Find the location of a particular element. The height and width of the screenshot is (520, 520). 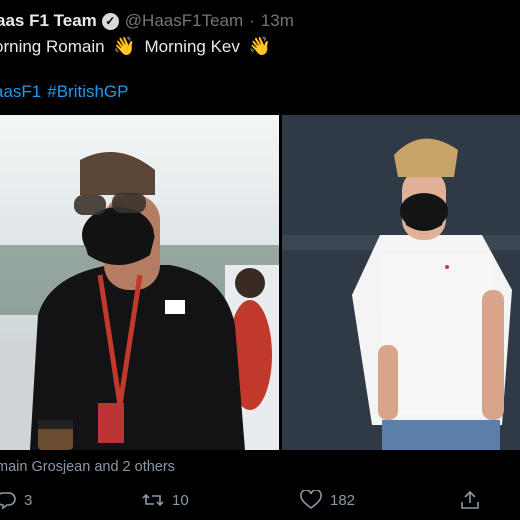

hashtag-link: aasF1 is located at coordinates (20, 91).